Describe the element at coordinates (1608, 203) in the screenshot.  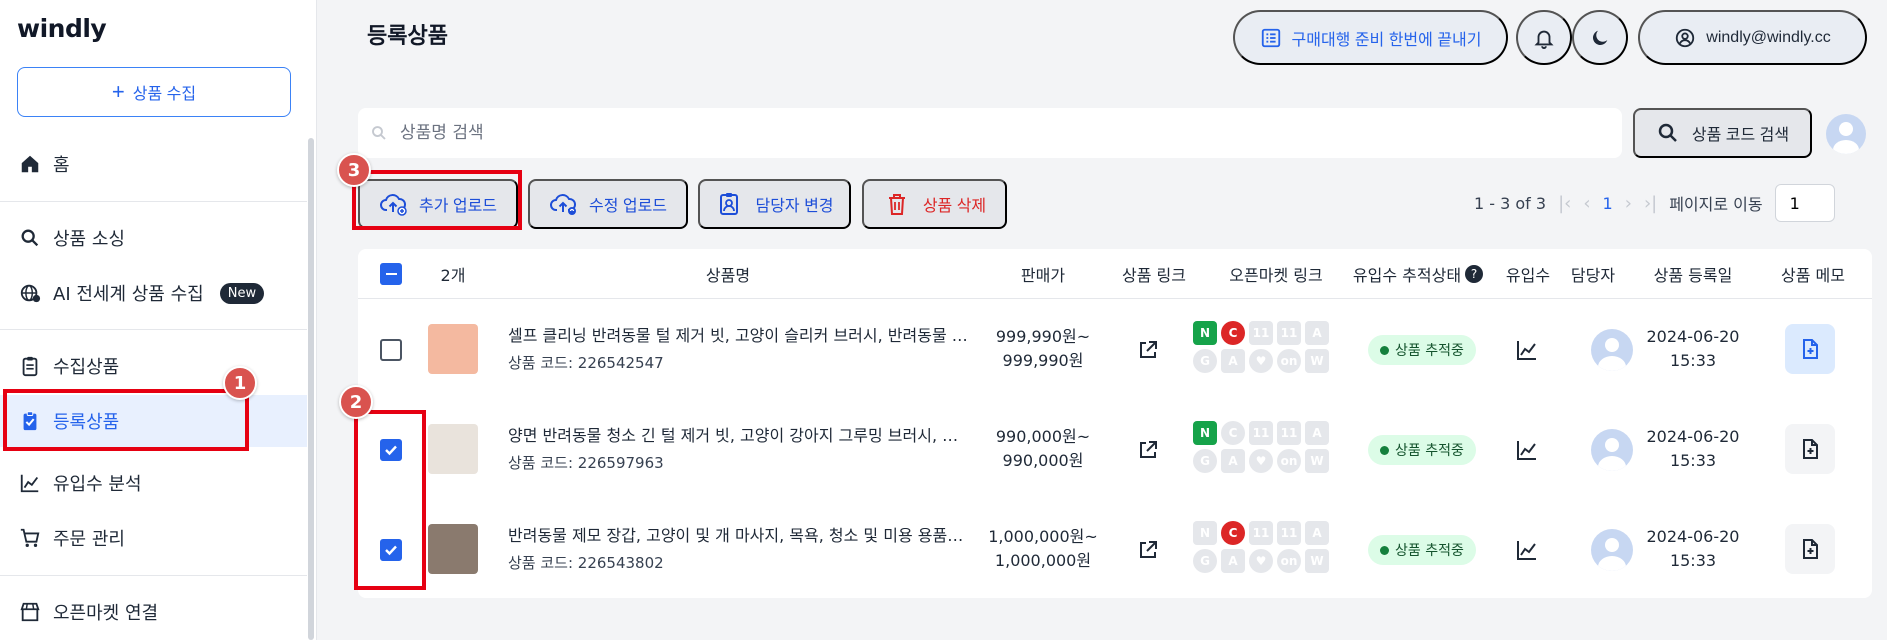
I see `current-page: 1` at that location.